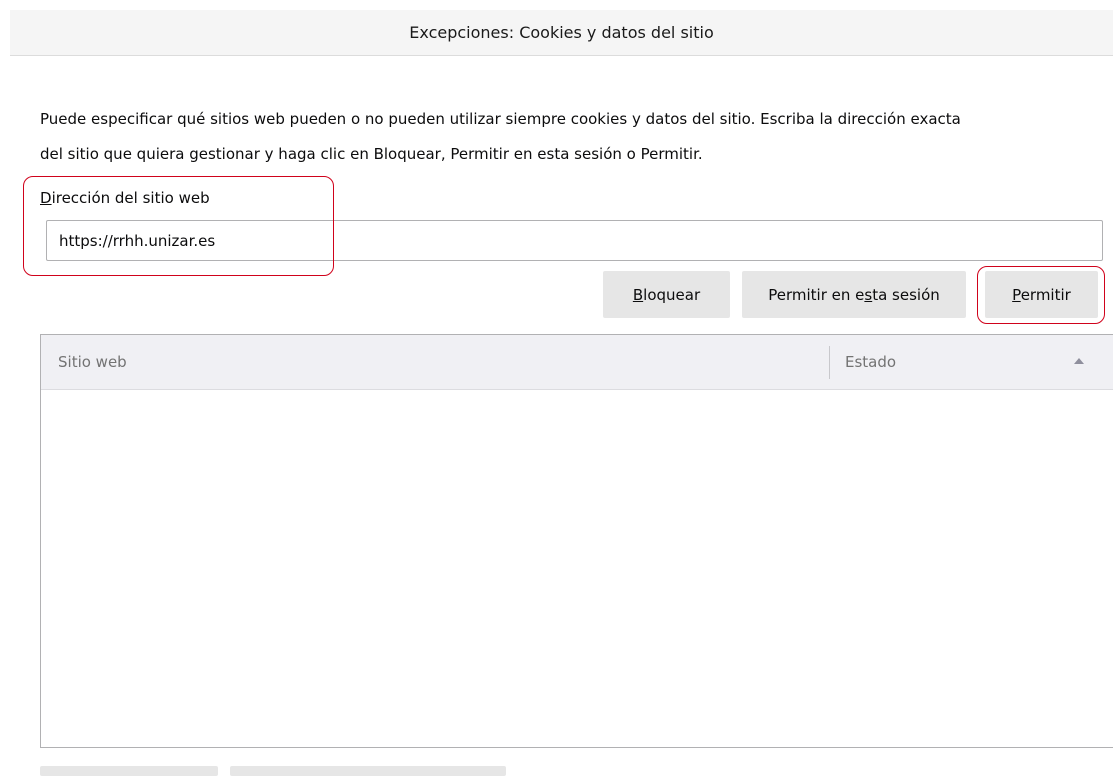  I want to click on column-header-status: Estado, so click(870, 362).